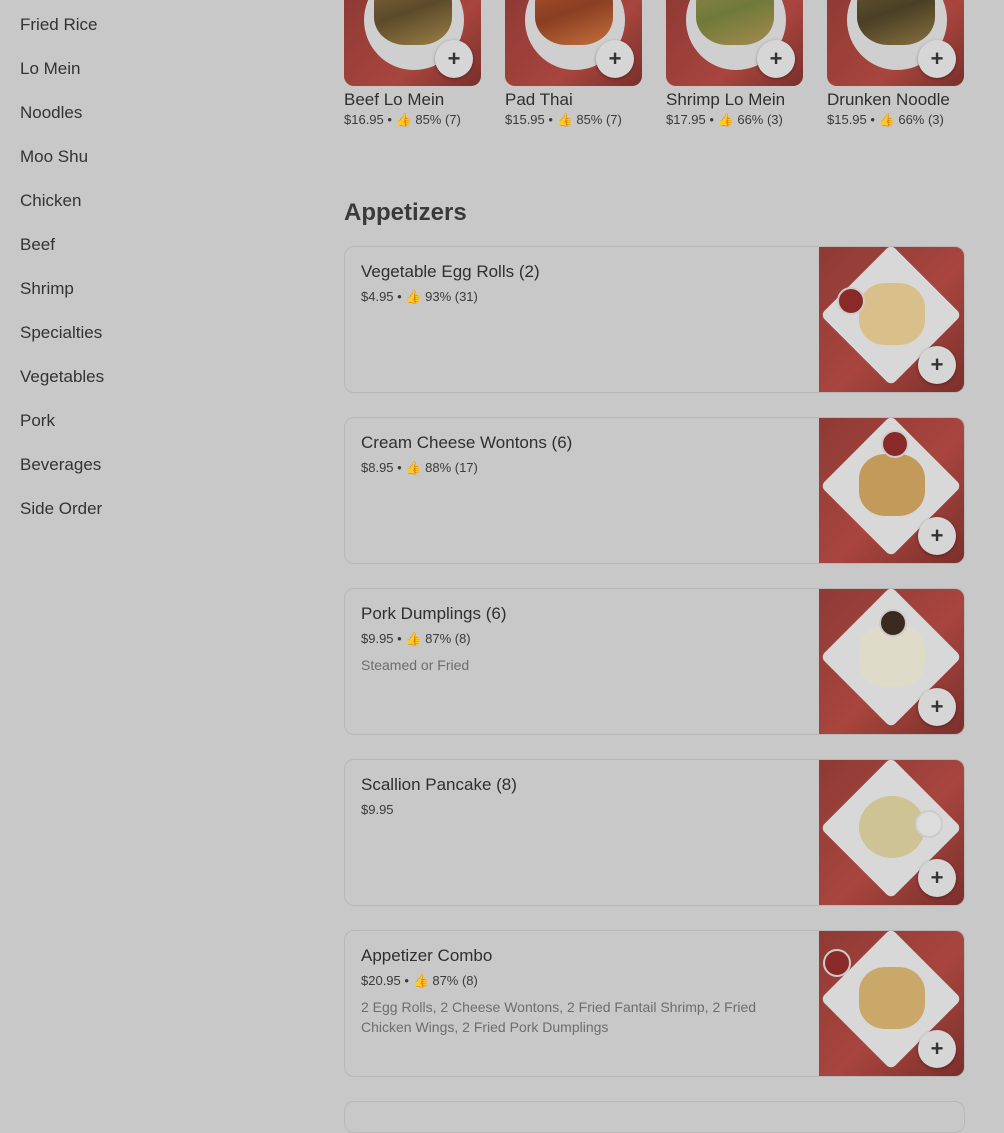  Describe the element at coordinates (419, 467) in the screenshot. I see `item-price-rating: $8.95 • 👍 88% (17)` at that location.